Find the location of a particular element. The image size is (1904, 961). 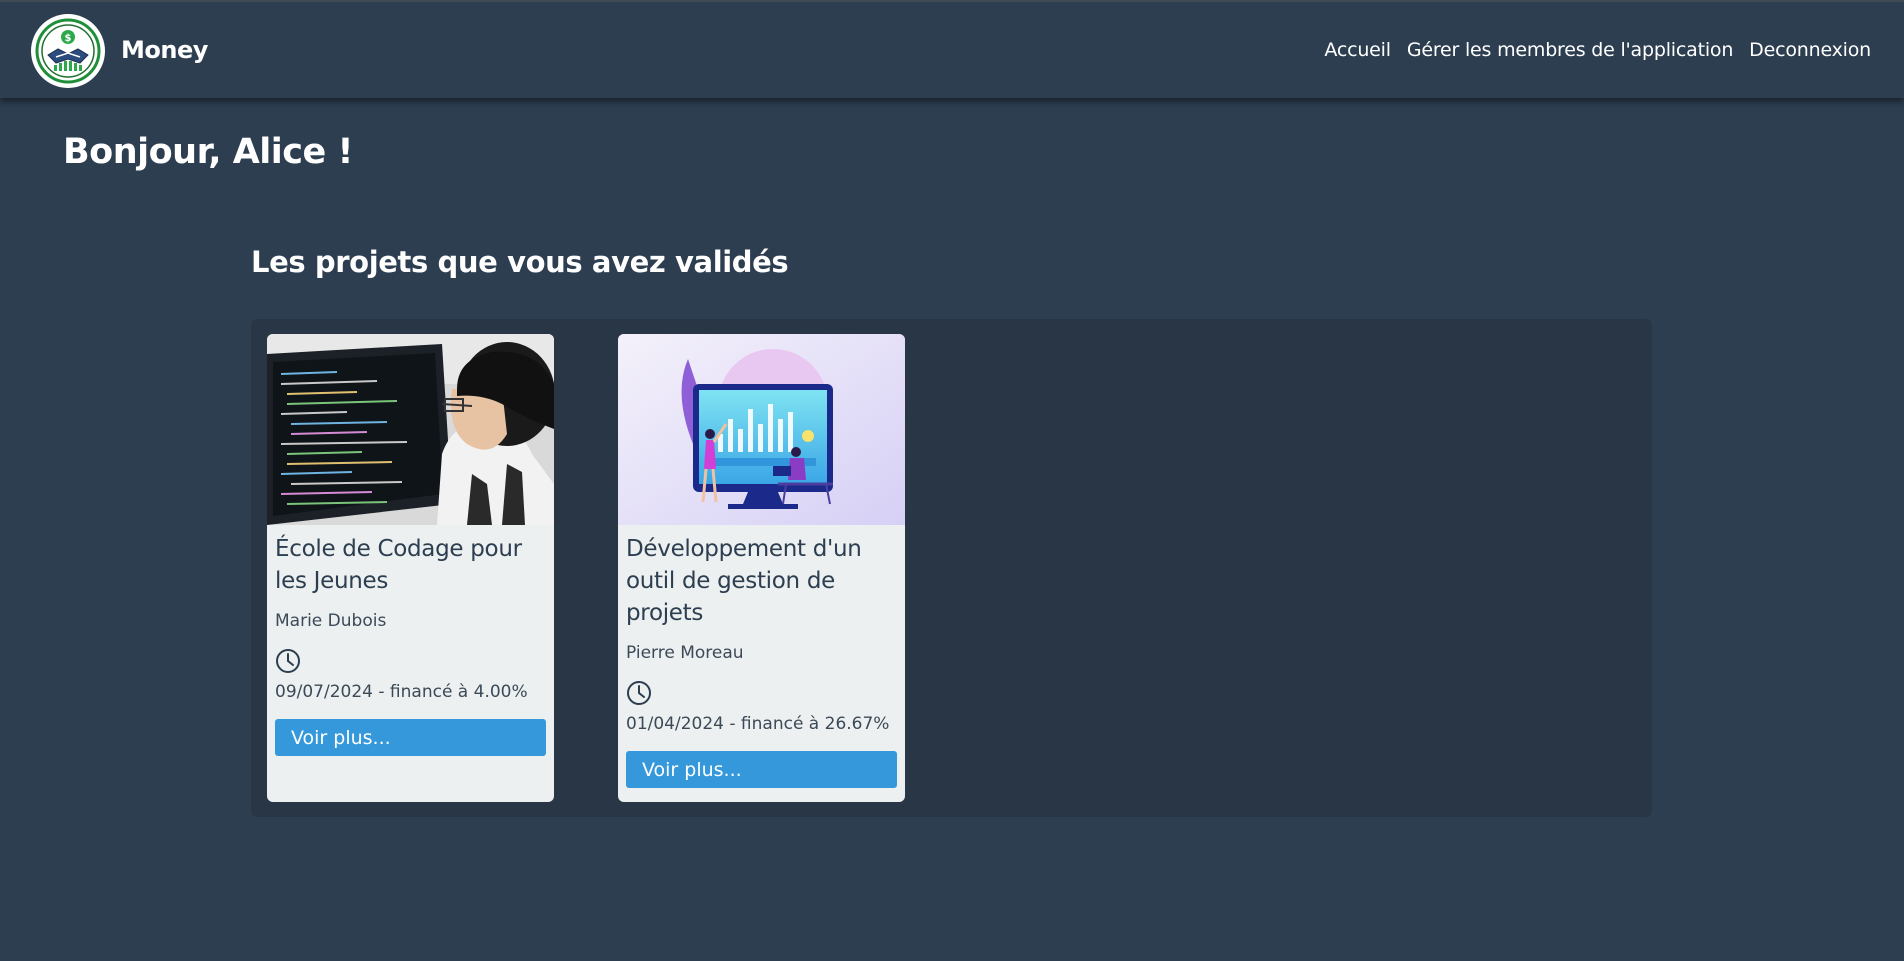

dashboard-illustration is located at coordinates (761, 429).